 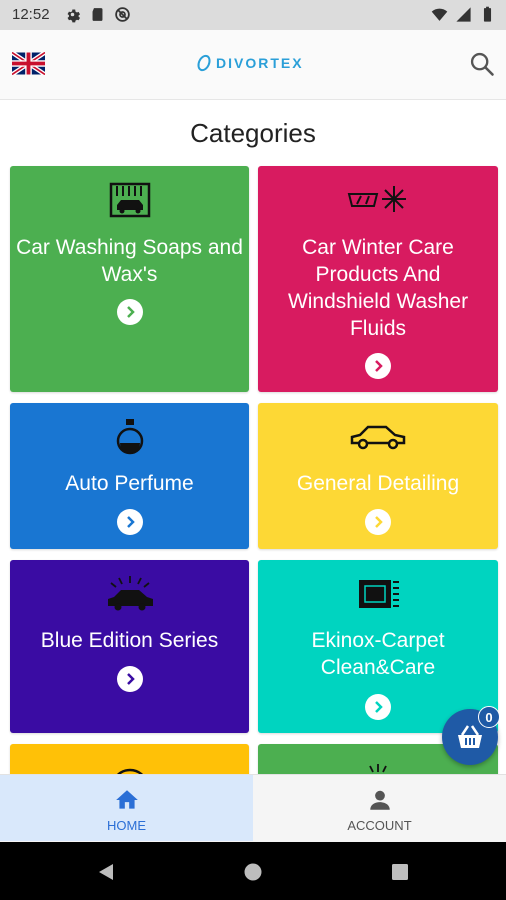 I want to click on category-tile-car-washing: Car Washing Soaps and Wax's, so click(x=129, y=279).